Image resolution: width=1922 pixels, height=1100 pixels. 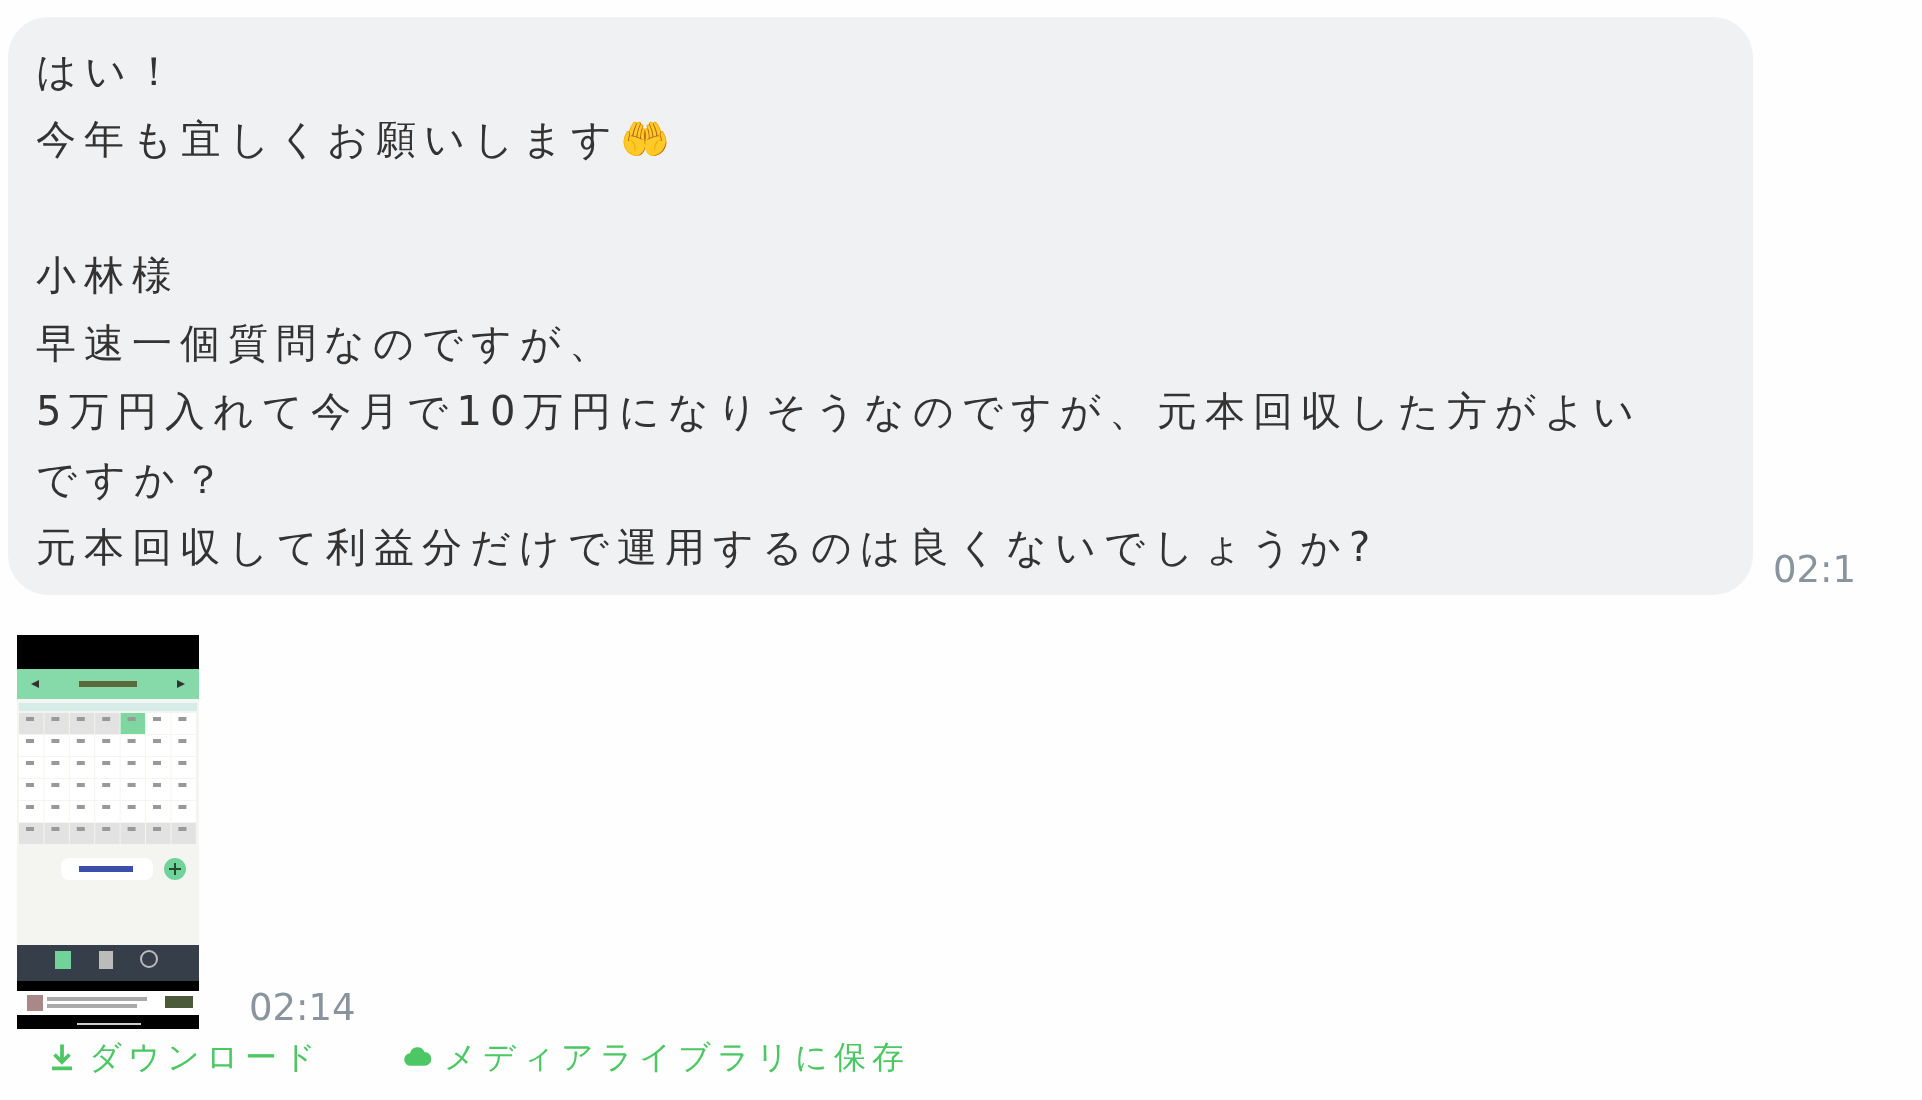 I want to click on message-text-line: ですか？, so click(x=133, y=479).